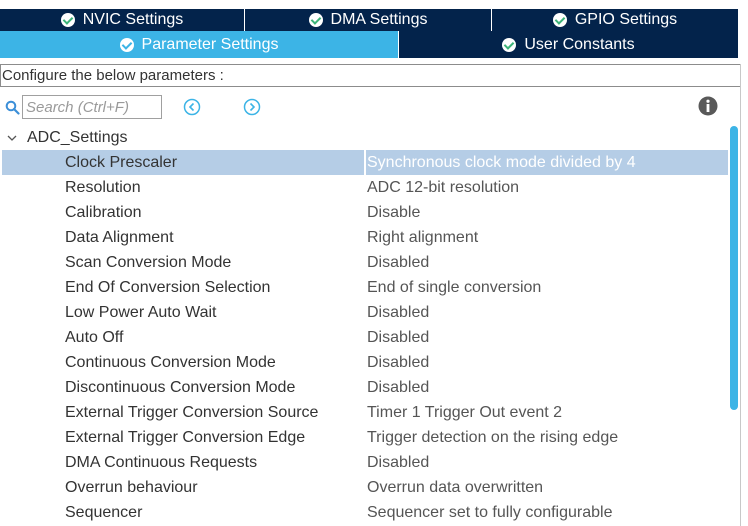  Describe the element at coordinates (501, 162) in the screenshot. I see `parameter-value: Synchronous clock mode divided by 4` at that location.